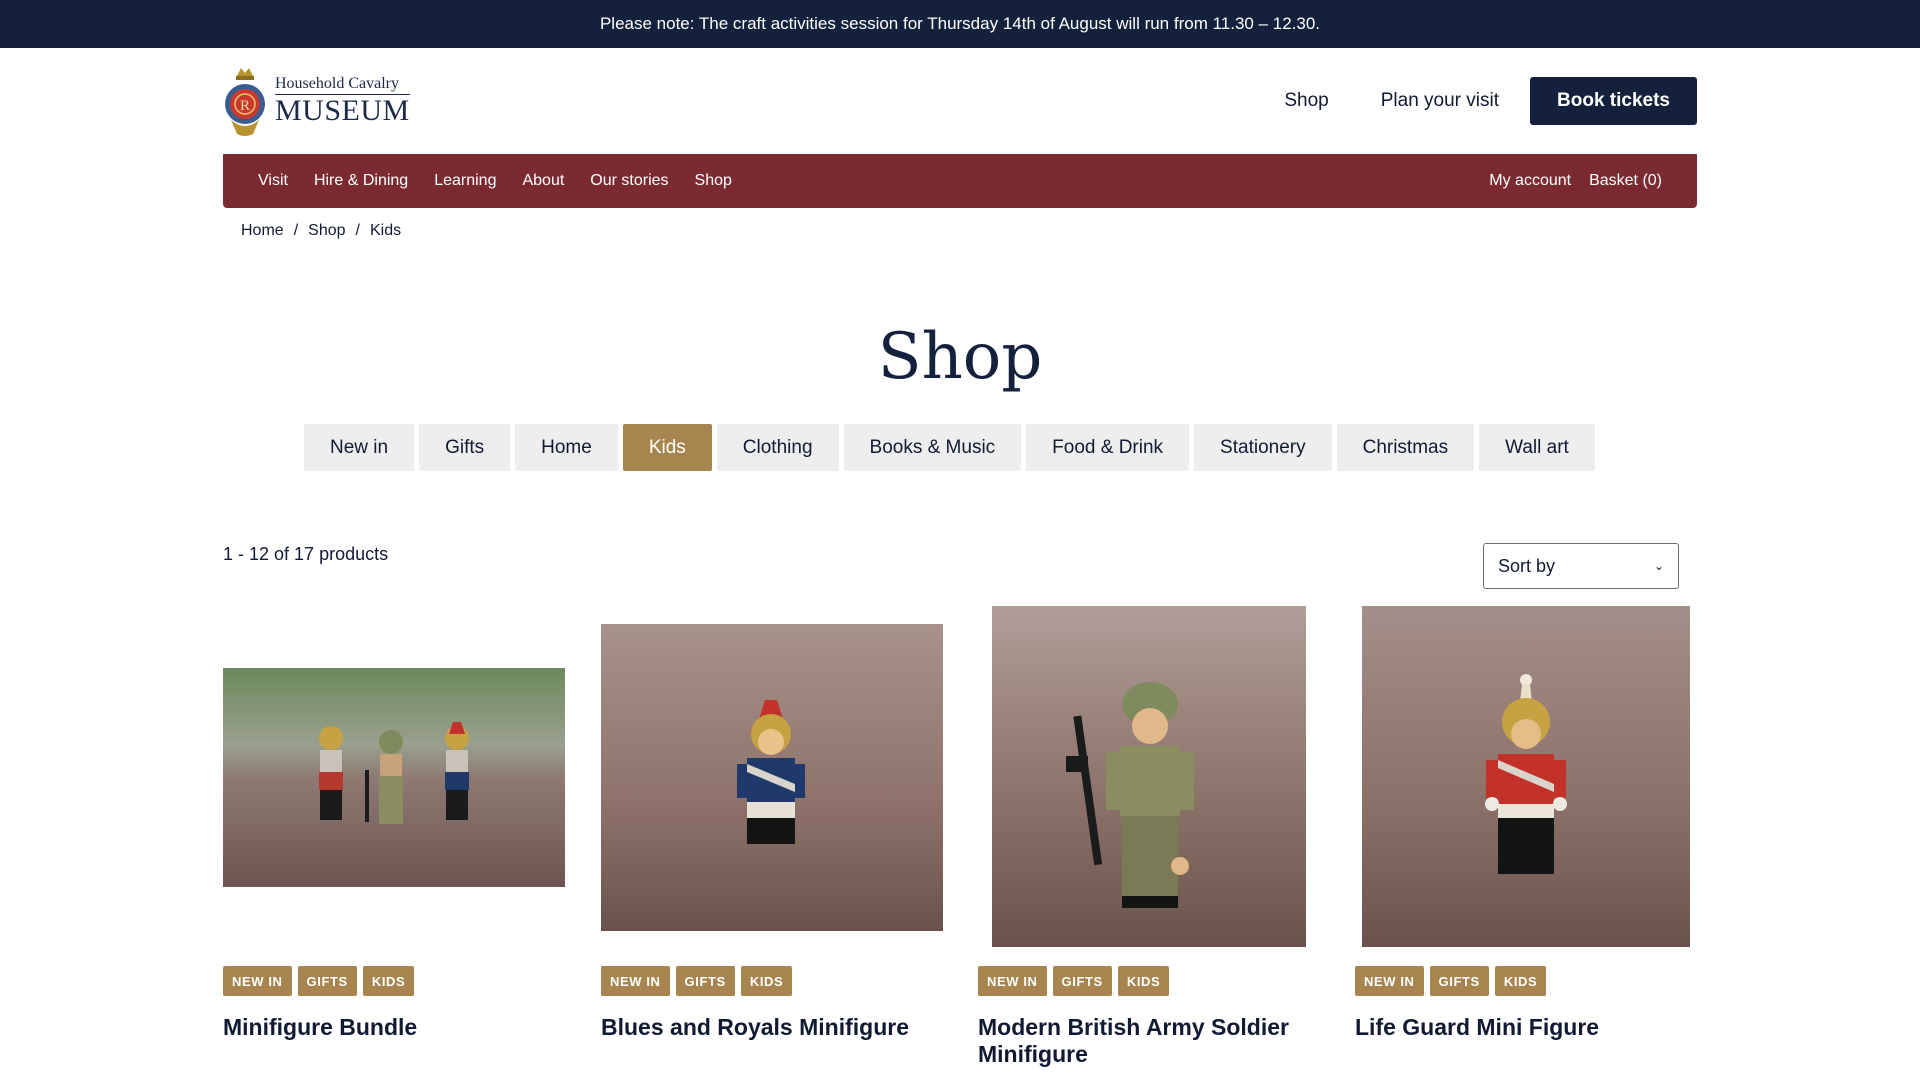  What do you see at coordinates (1306, 101) in the screenshot?
I see `utility-shop-link: Shop` at bounding box center [1306, 101].